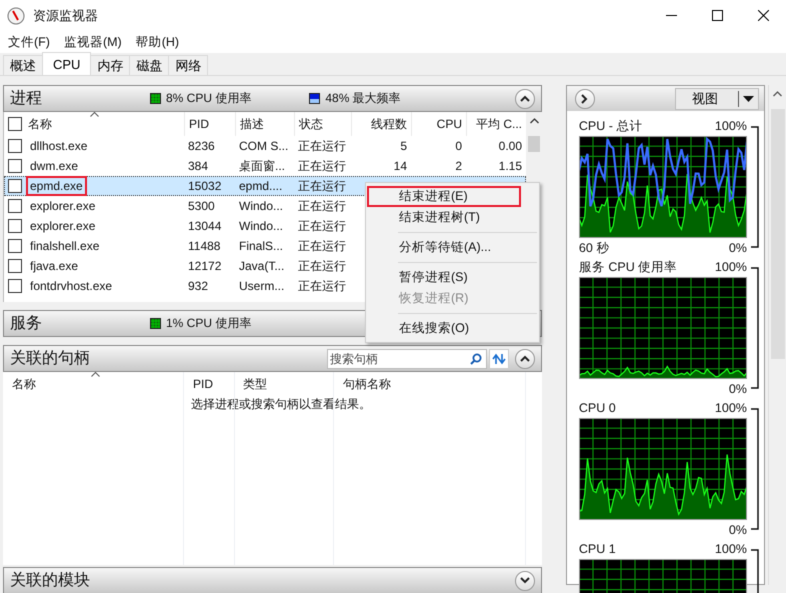  Describe the element at coordinates (204, 266) in the screenshot. I see `table-cell-text: 12172` at that location.